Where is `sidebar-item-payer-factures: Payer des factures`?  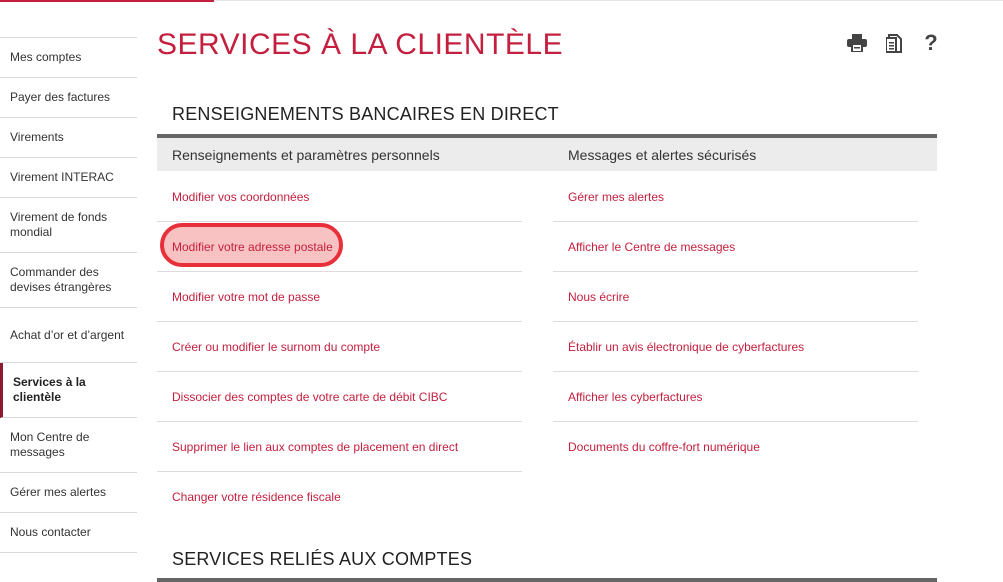
sidebar-item-payer-factures: Payer des factures is located at coordinates (68, 98).